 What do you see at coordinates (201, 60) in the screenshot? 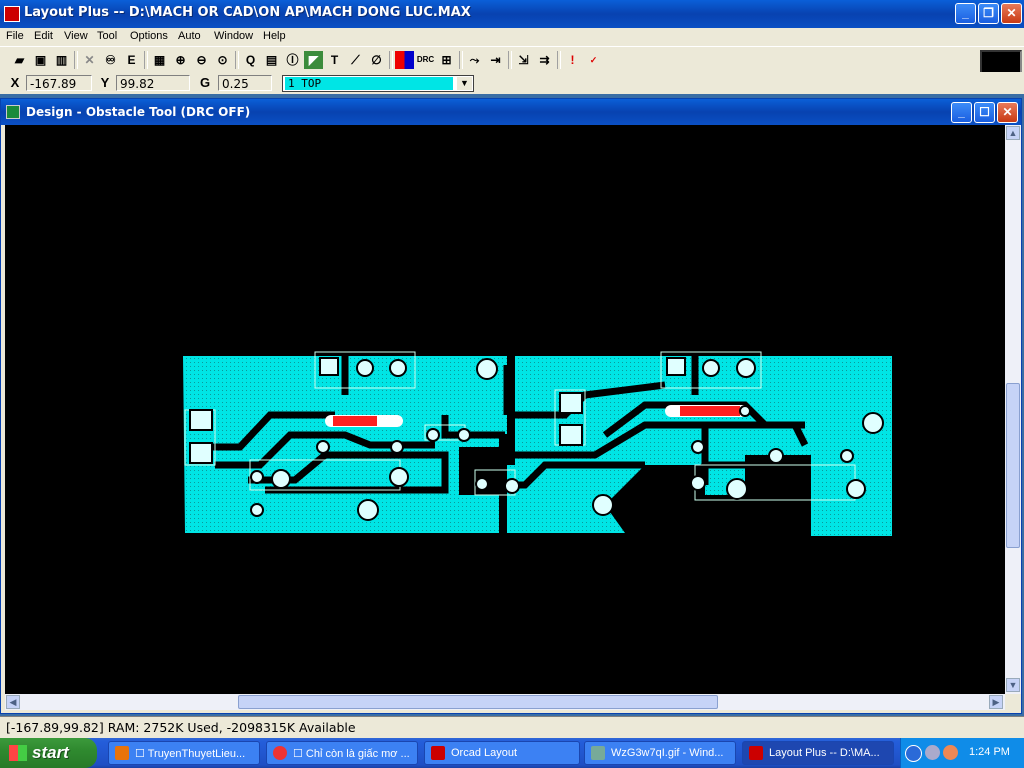
I see `zoom-out-icon: ⊖` at bounding box center [201, 60].